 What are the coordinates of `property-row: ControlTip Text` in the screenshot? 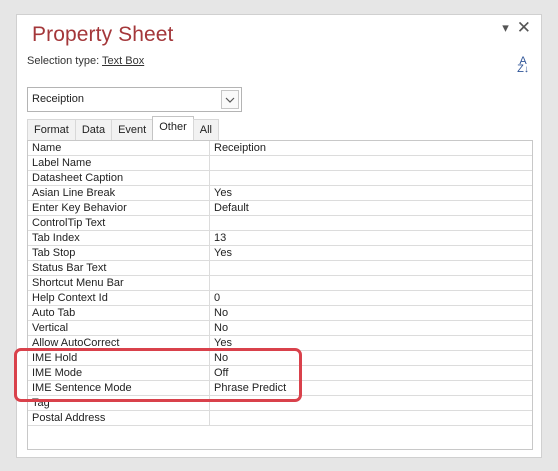 It's located at (280, 223).